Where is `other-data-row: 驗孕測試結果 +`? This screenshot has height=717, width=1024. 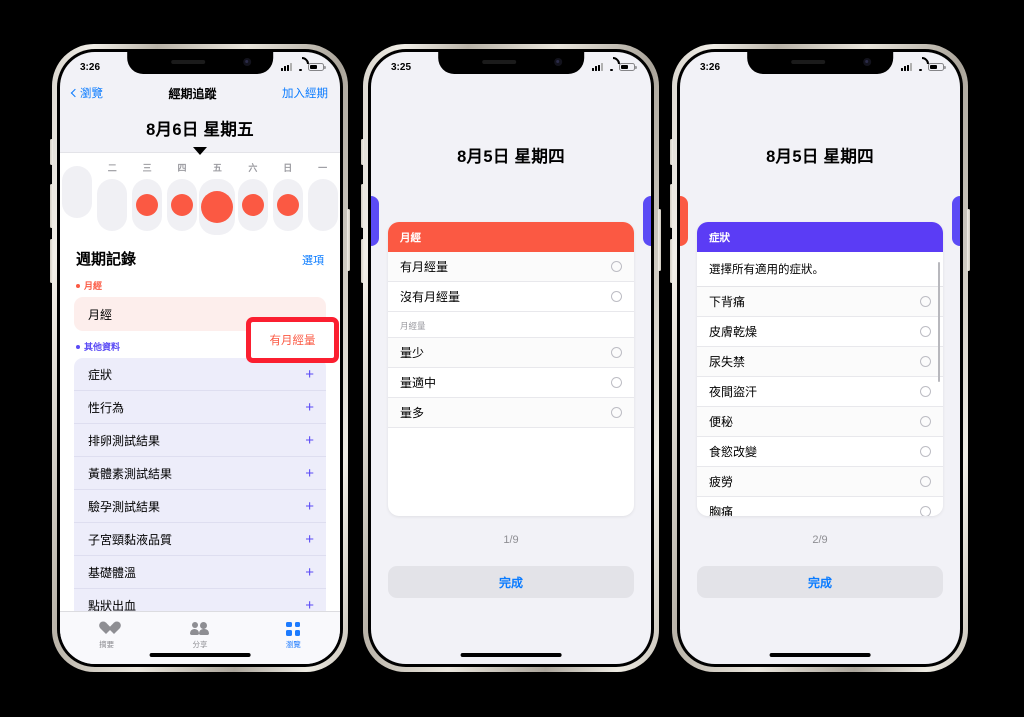 other-data-row: 驗孕測試結果 + is located at coordinates (200, 506).